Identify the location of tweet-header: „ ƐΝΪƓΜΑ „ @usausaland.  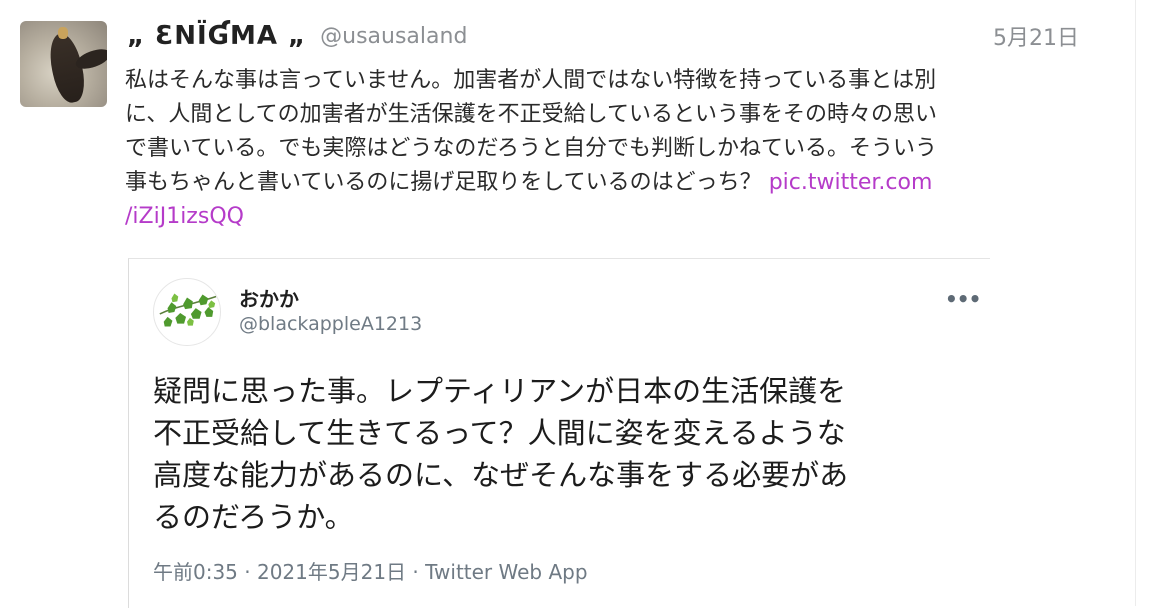
(297, 36).